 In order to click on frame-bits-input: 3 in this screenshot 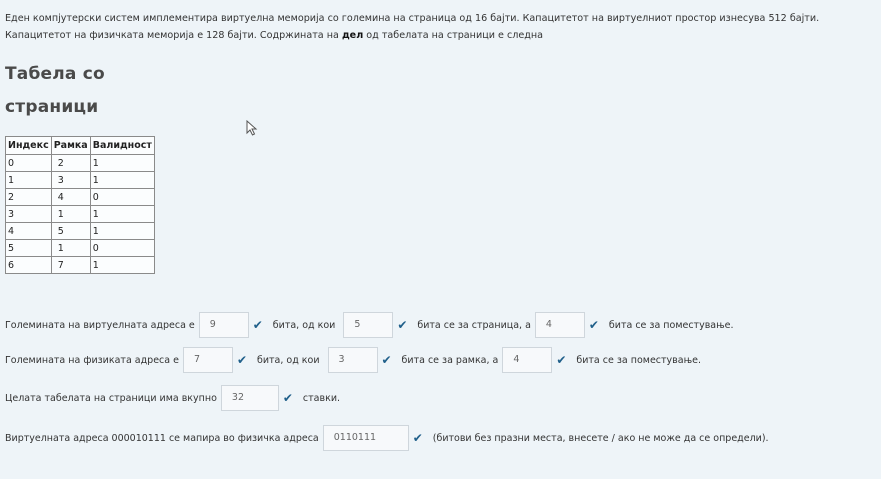, I will do `click(352, 360)`.